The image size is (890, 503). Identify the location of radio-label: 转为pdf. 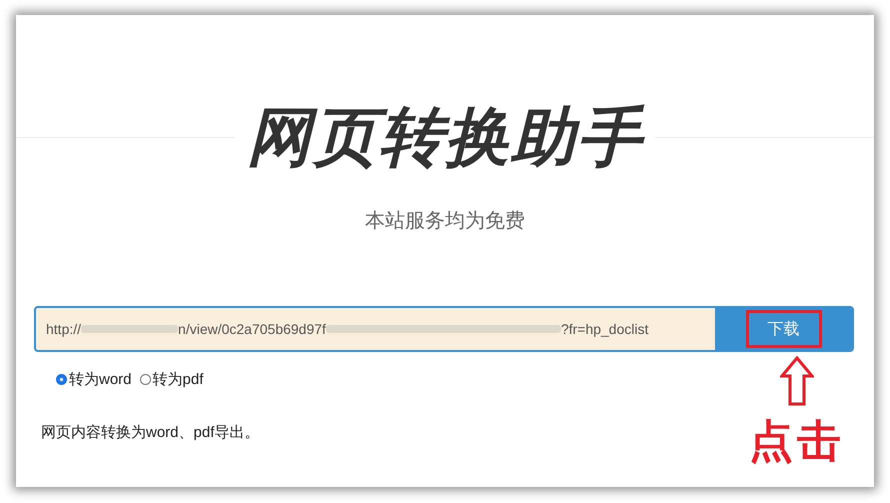
(178, 379).